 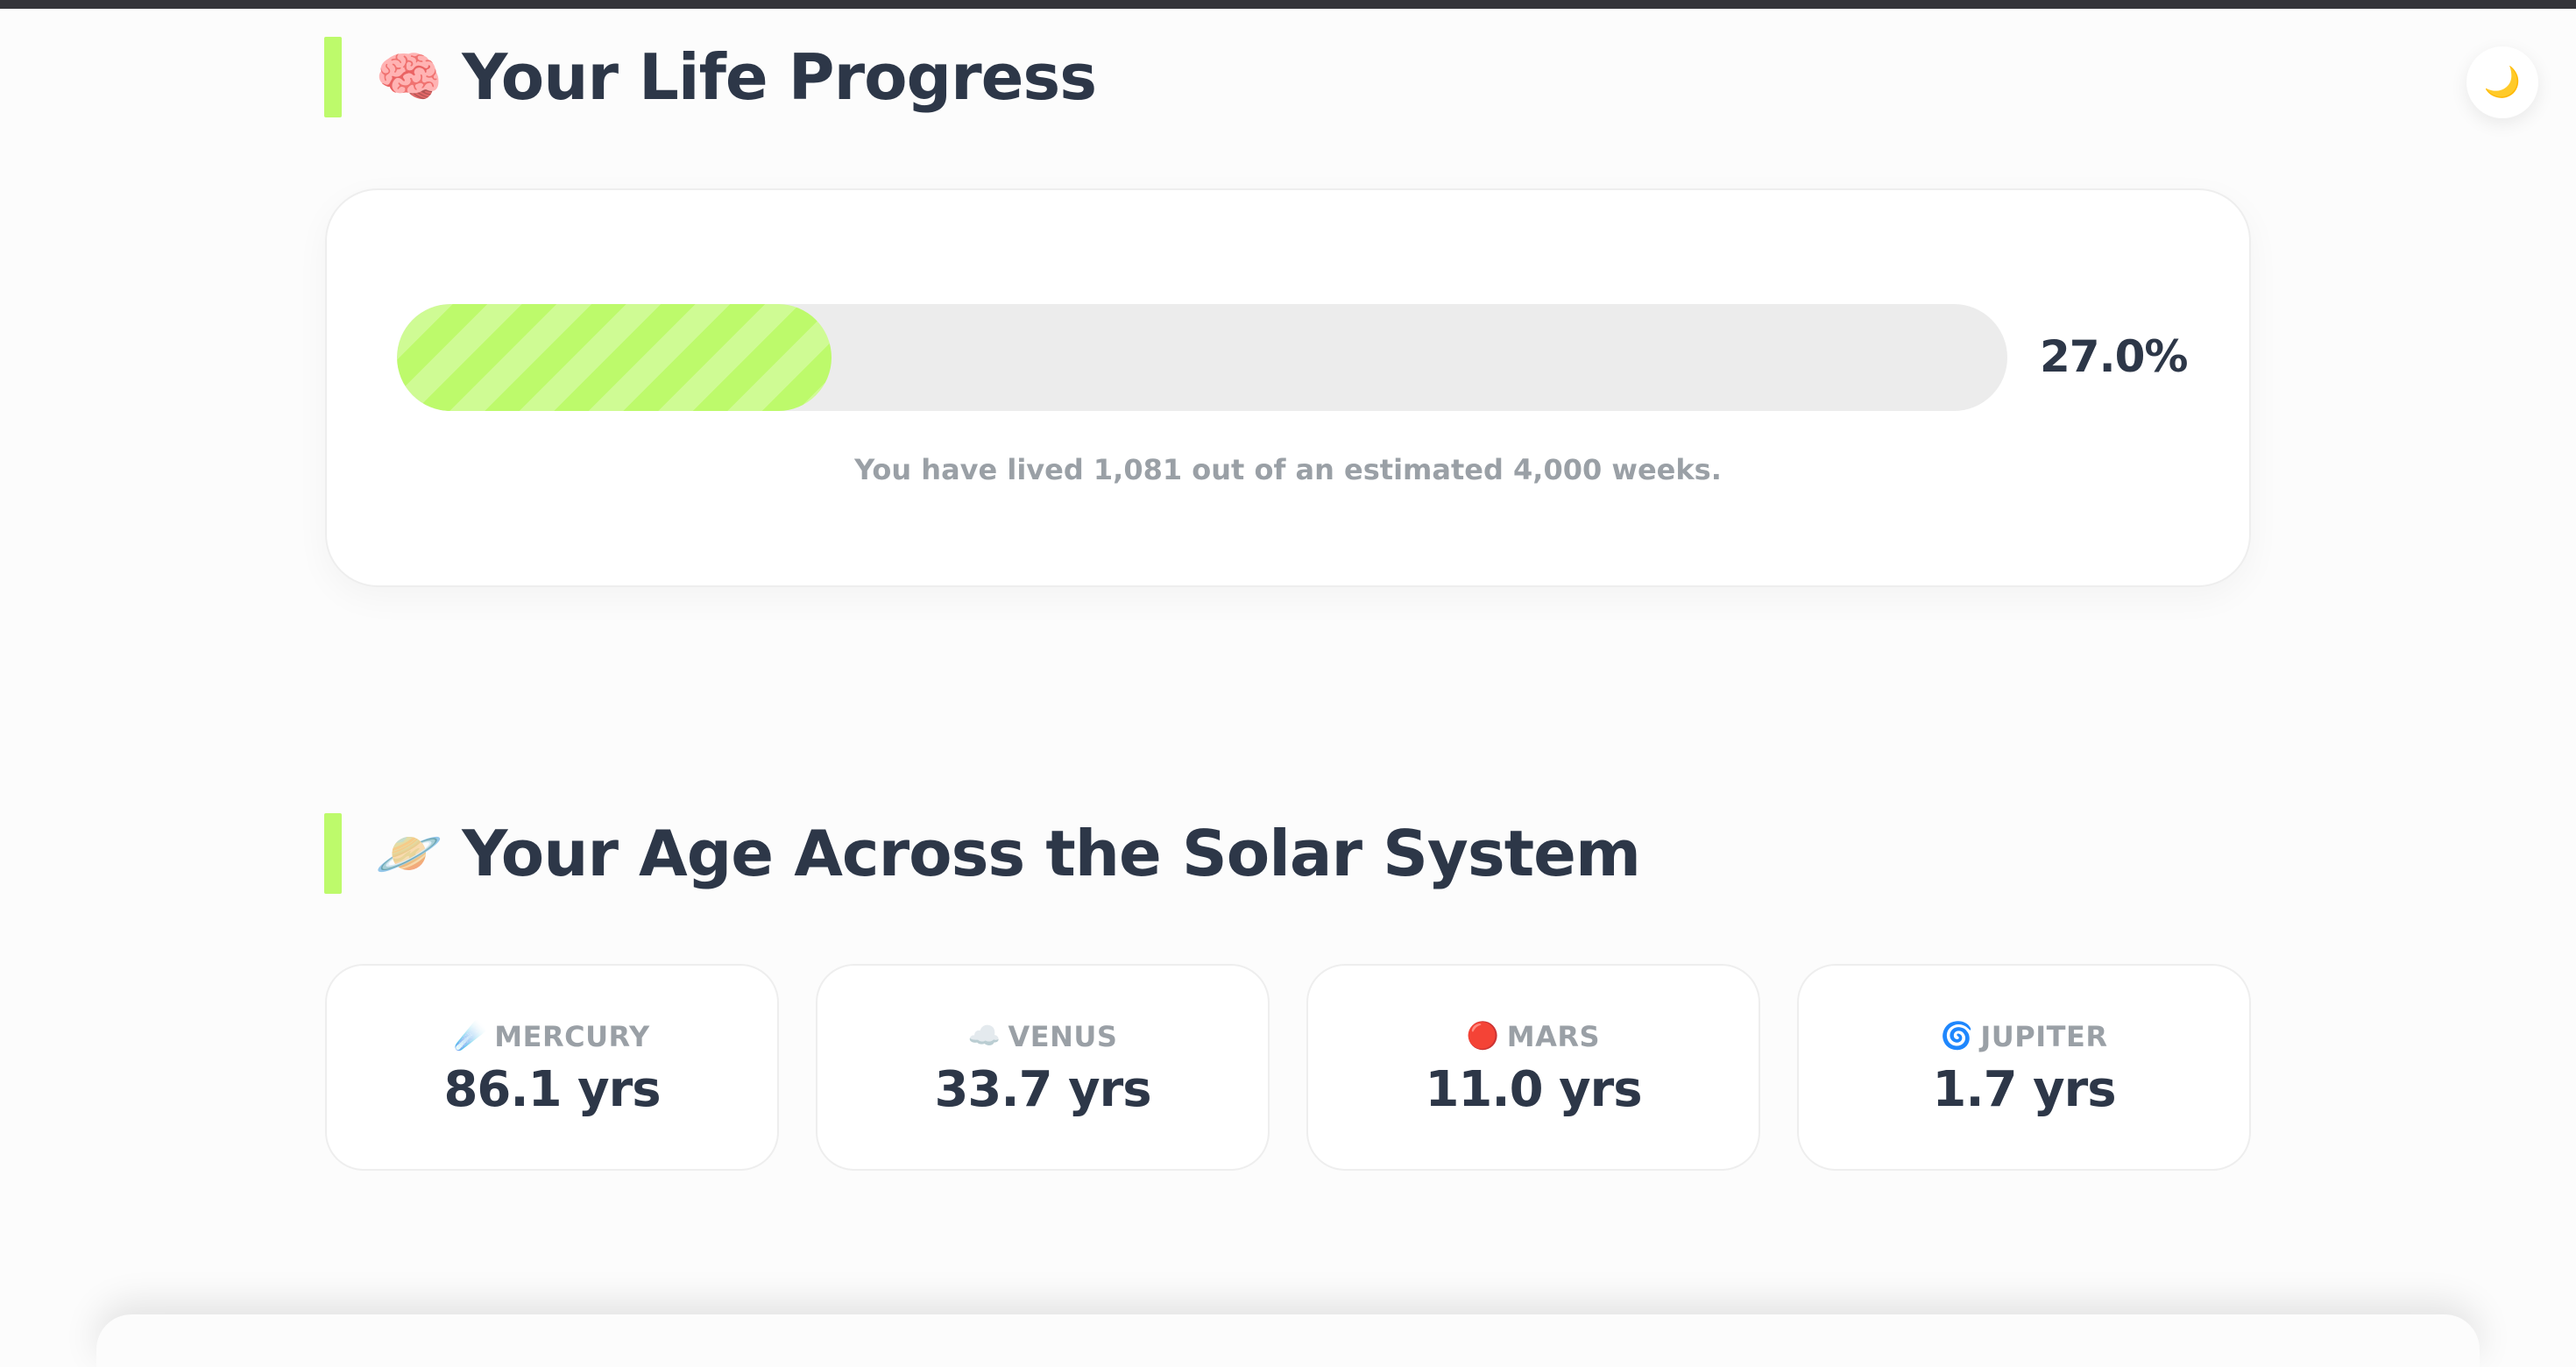 I want to click on life-progress-track, so click(x=1202, y=357).